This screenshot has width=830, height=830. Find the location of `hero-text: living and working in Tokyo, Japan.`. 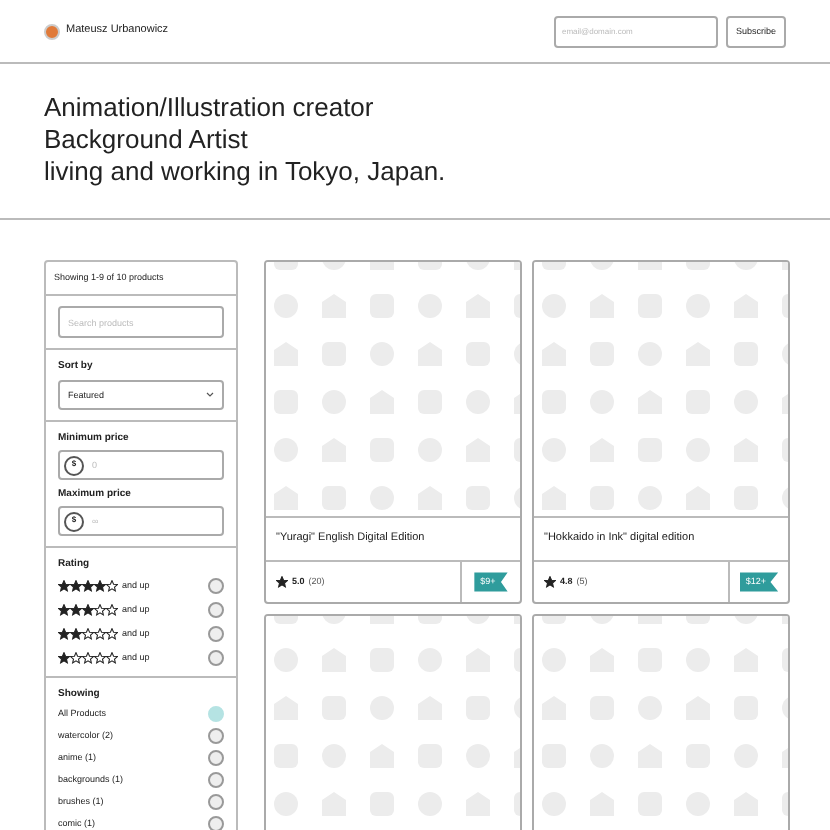

hero-text: living and working in Tokyo, Japan. is located at coordinates (246, 172).